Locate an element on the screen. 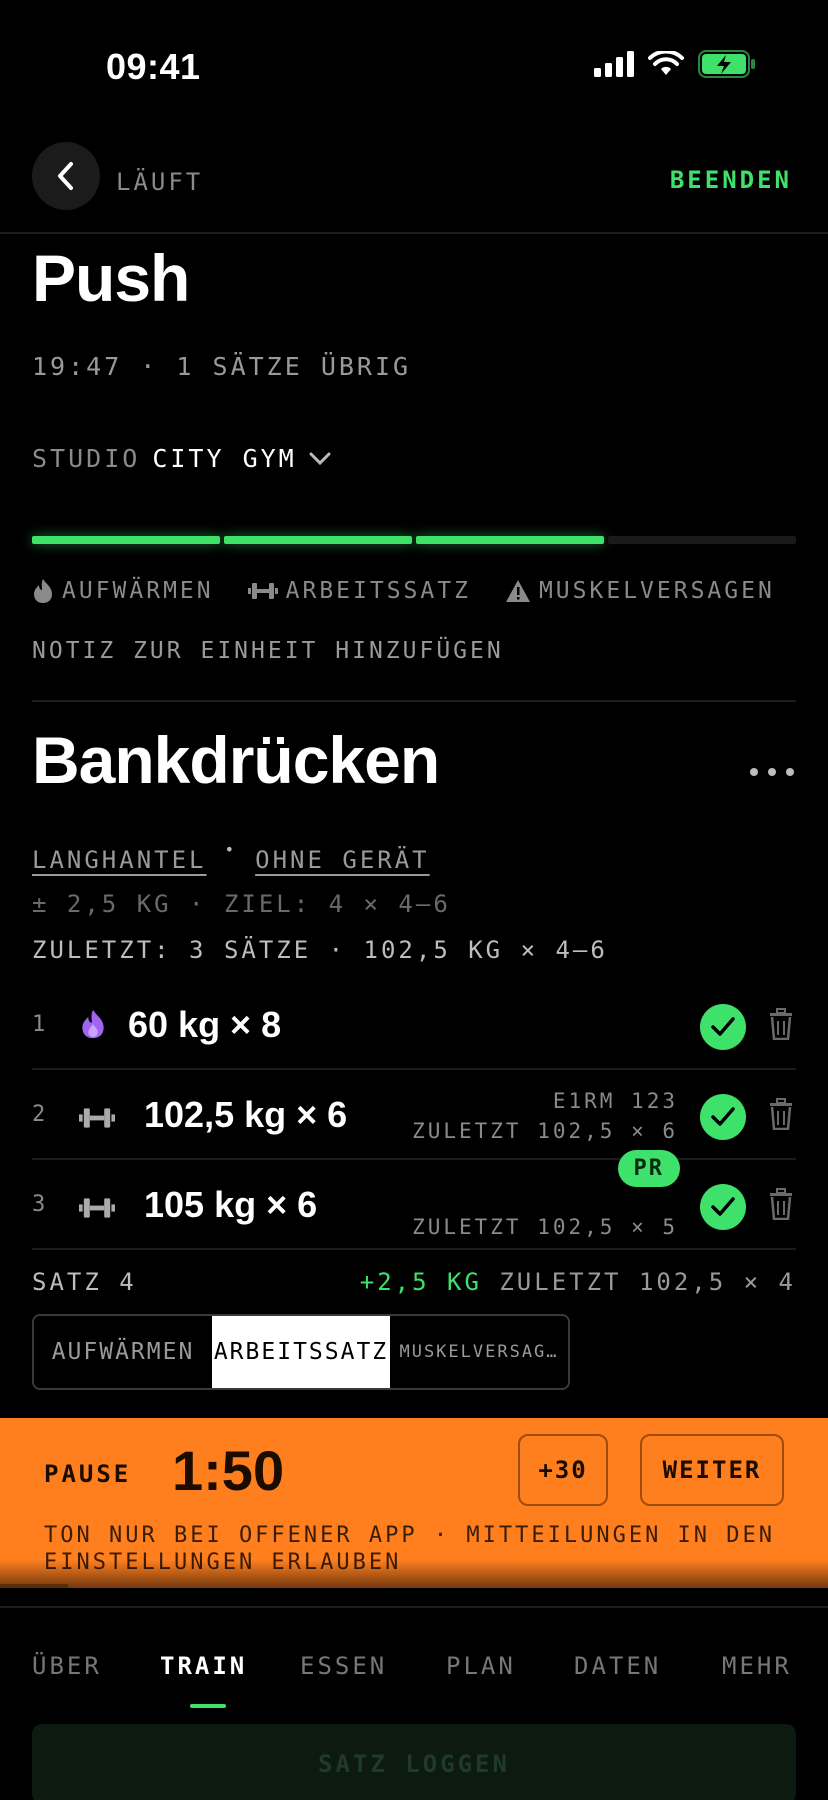 This screenshot has height=1800, width=828. tab-daten: DATEN is located at coordinates (617, 1666).